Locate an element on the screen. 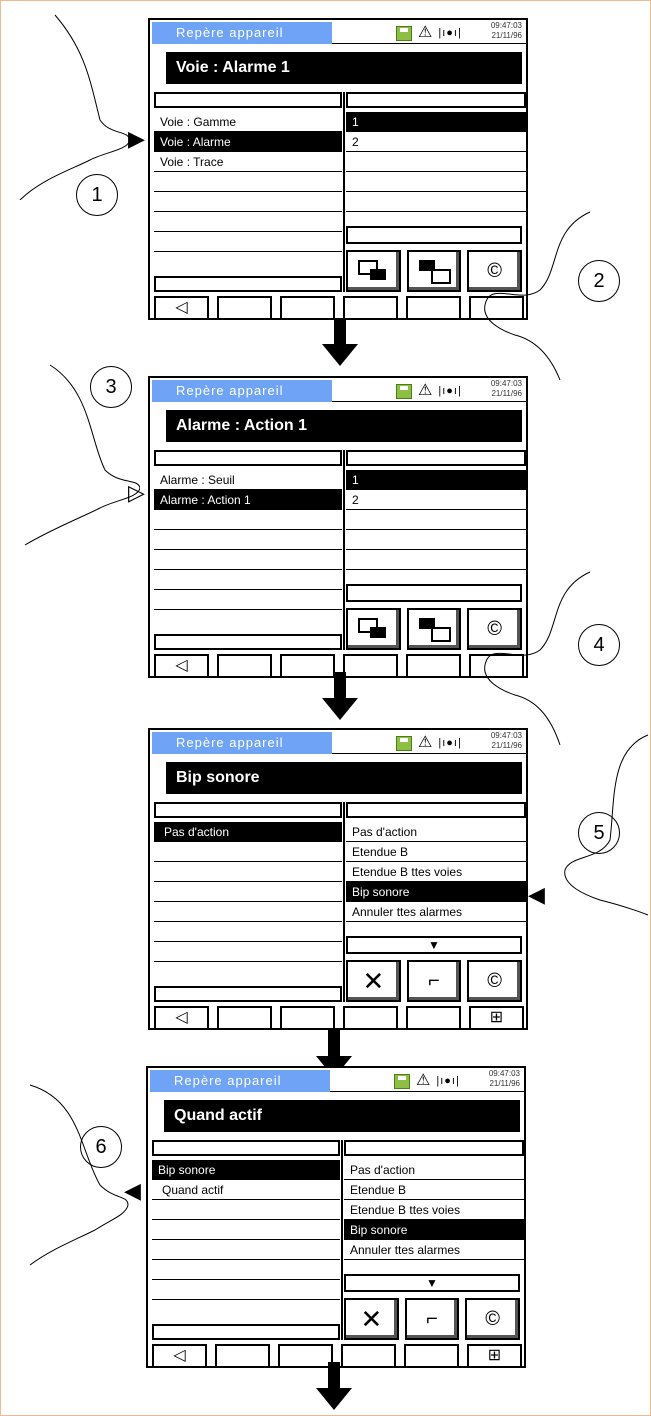 Image resolution: width=651 pixels, height=1416 pixels. left-list: Voie : Gamme Voie : Alarme Voie : Trace is located at coordinates (248, 192).